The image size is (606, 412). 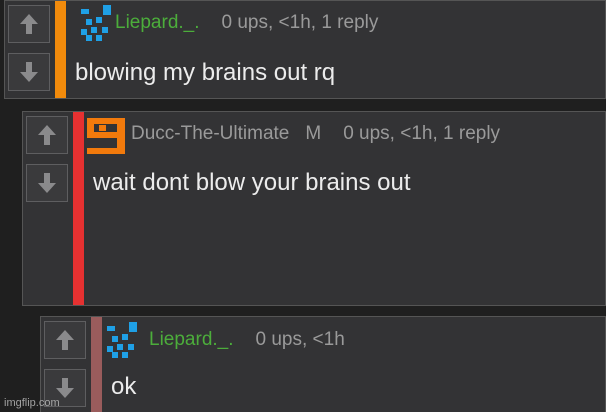 I want to click on comment-text: wait dont blow your brains out, so click(x=252, y=182).